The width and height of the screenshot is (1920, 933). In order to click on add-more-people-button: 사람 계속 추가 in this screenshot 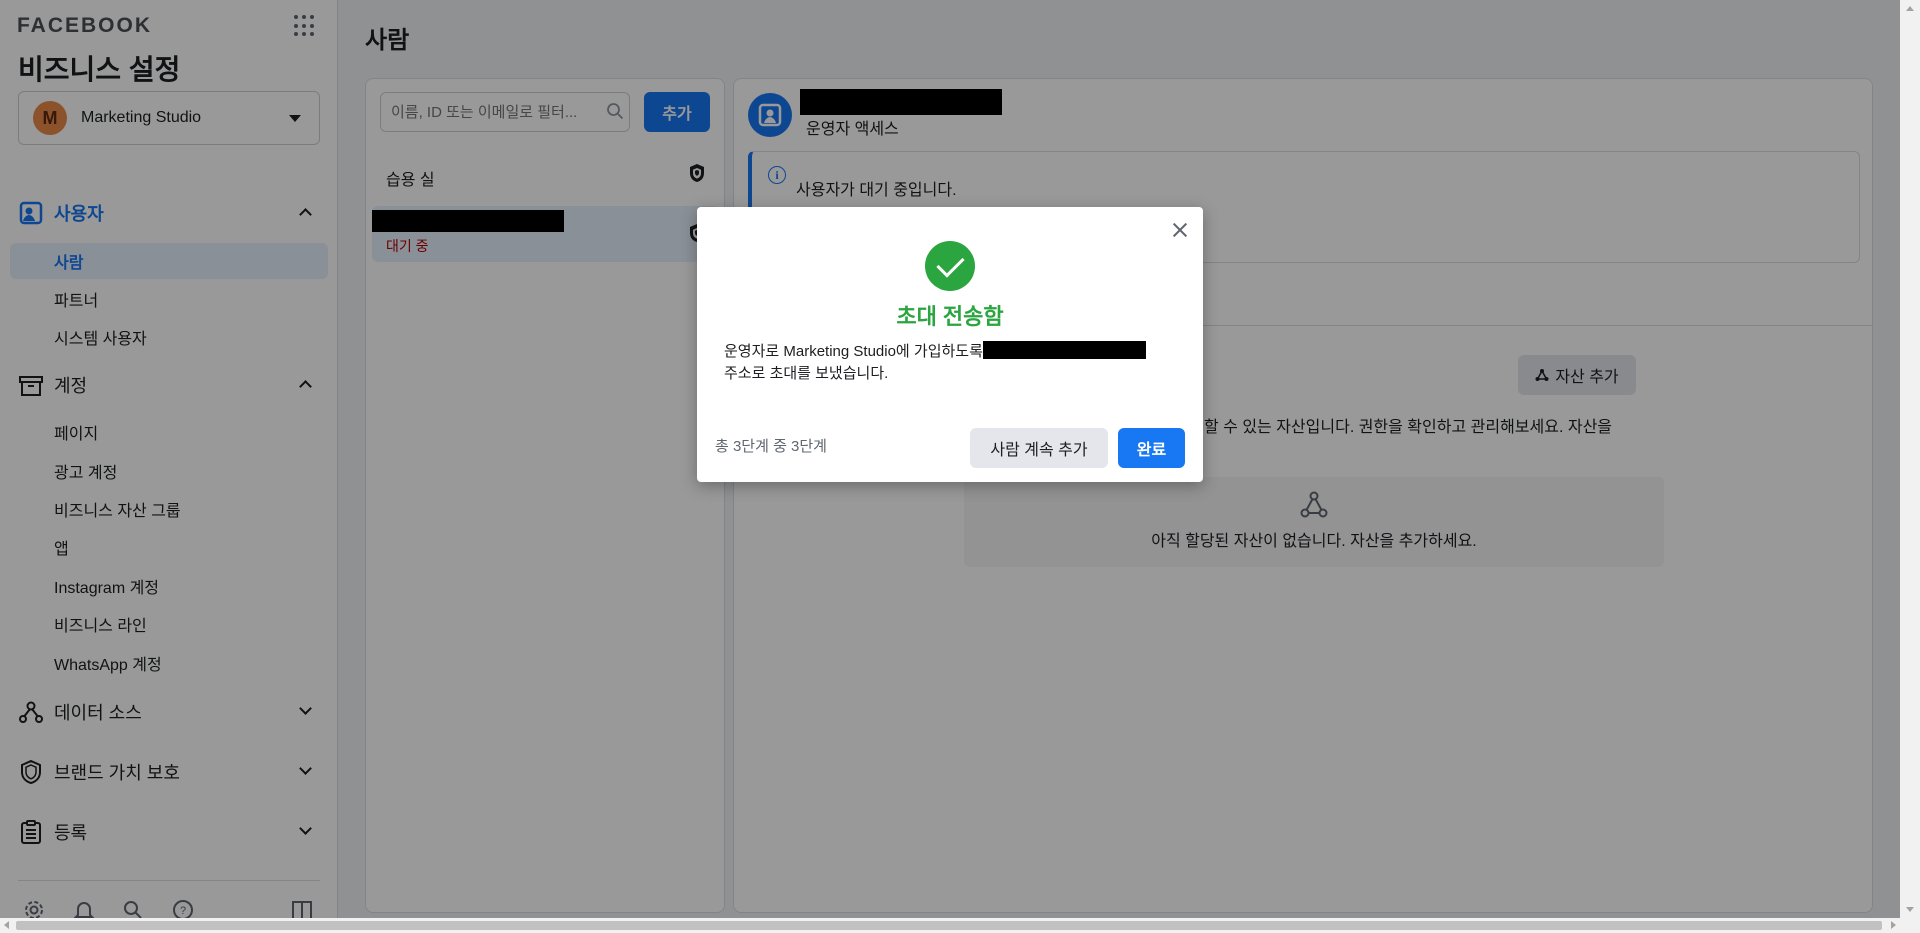, I will do `click(1039, 448)`.